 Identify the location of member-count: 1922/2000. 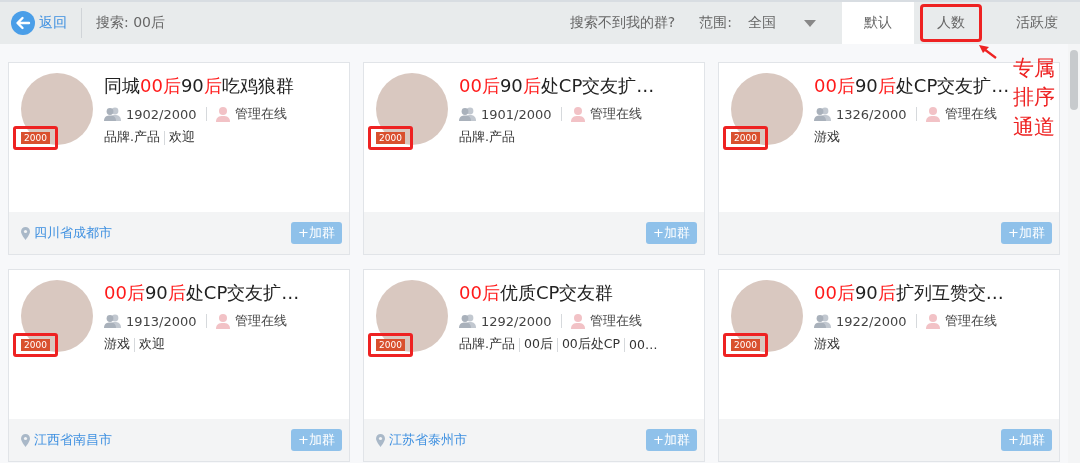
(871, 321).